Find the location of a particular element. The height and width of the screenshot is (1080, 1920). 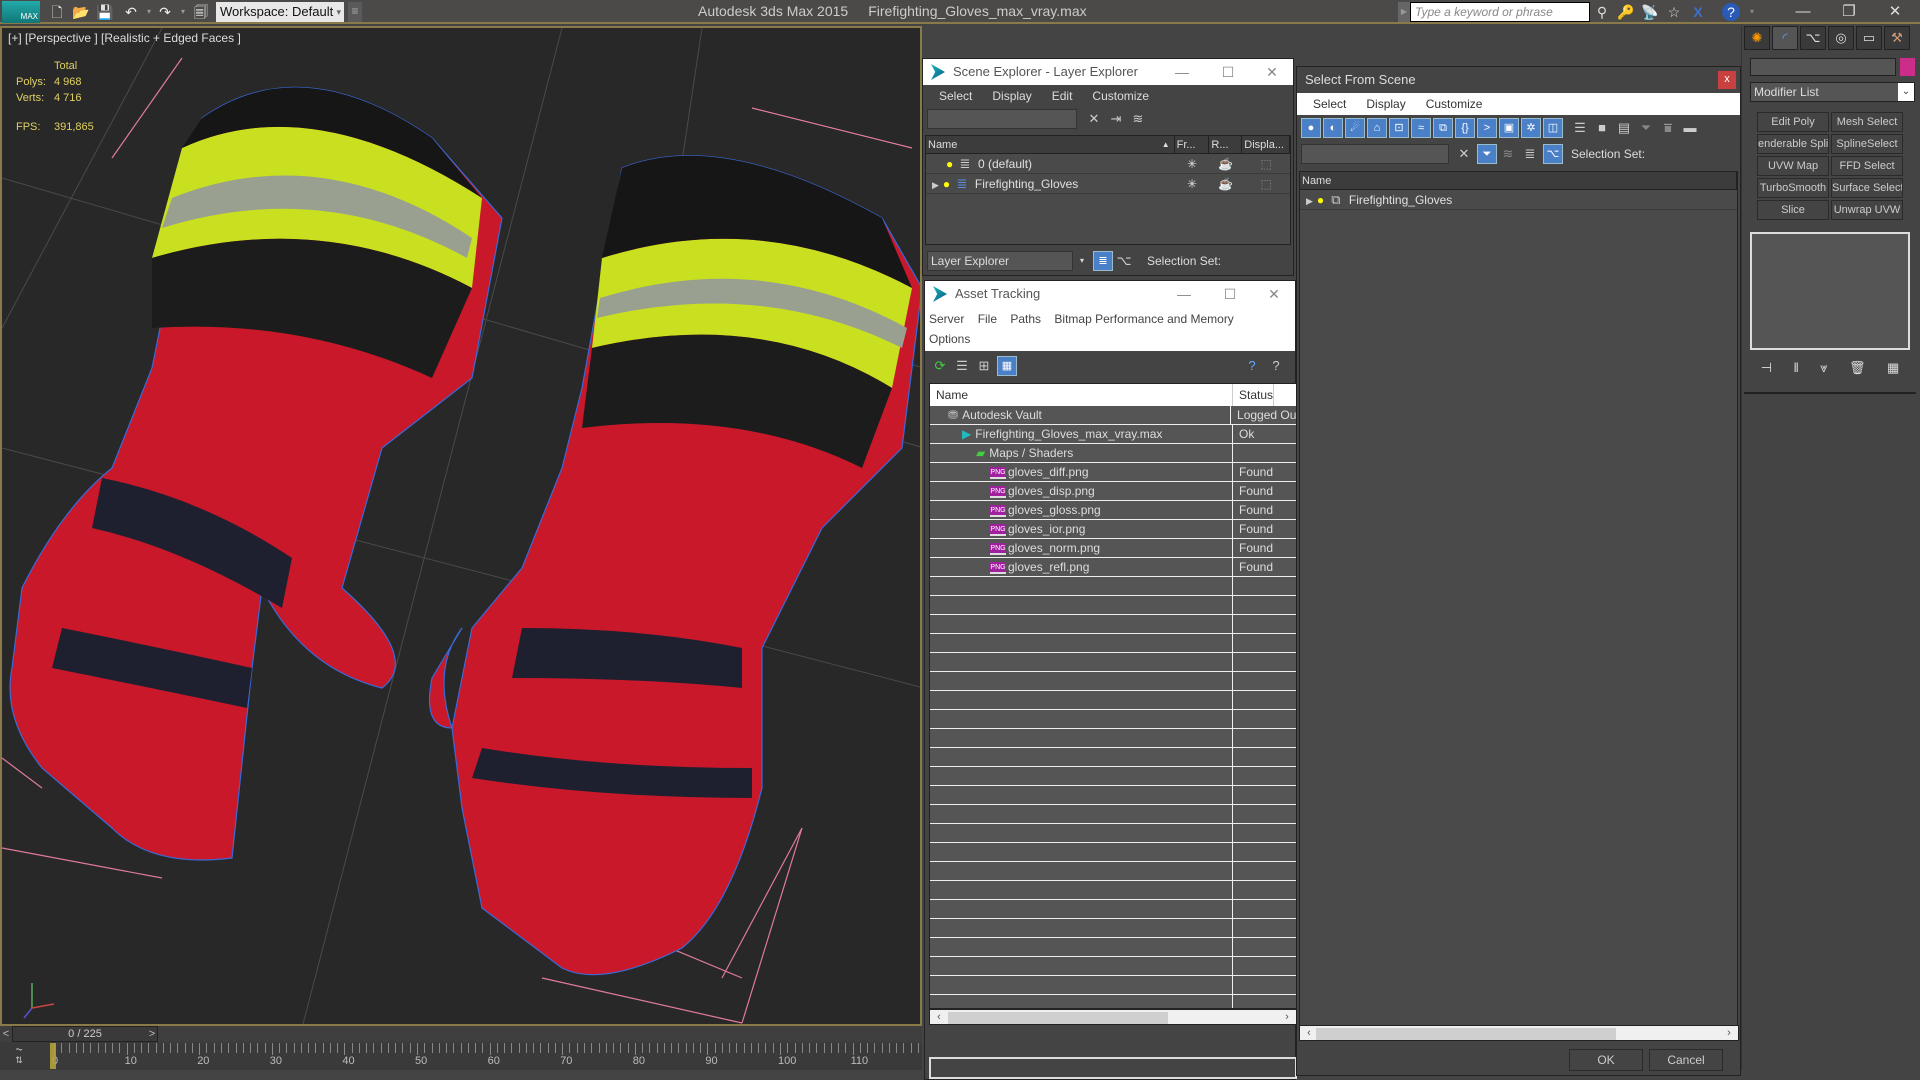

search-input: Type a keyword or phrase is located at coordinates (1500, 12).